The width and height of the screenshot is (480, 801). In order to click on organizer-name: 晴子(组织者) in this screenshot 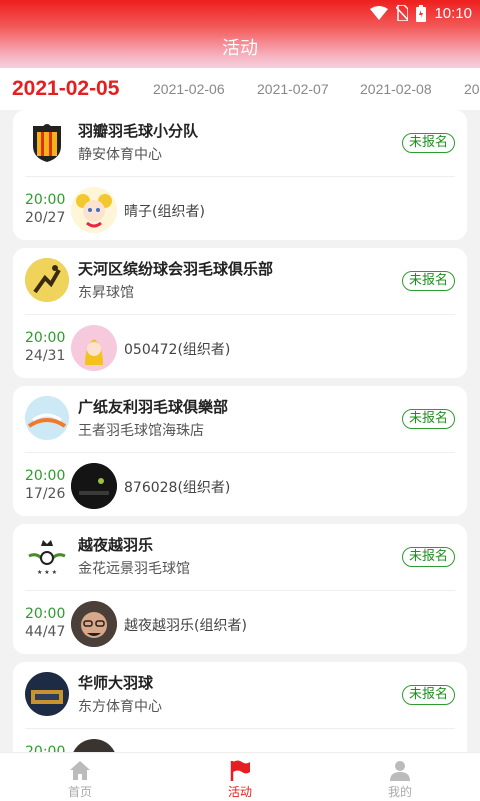, I will do `click(164, 212)`.